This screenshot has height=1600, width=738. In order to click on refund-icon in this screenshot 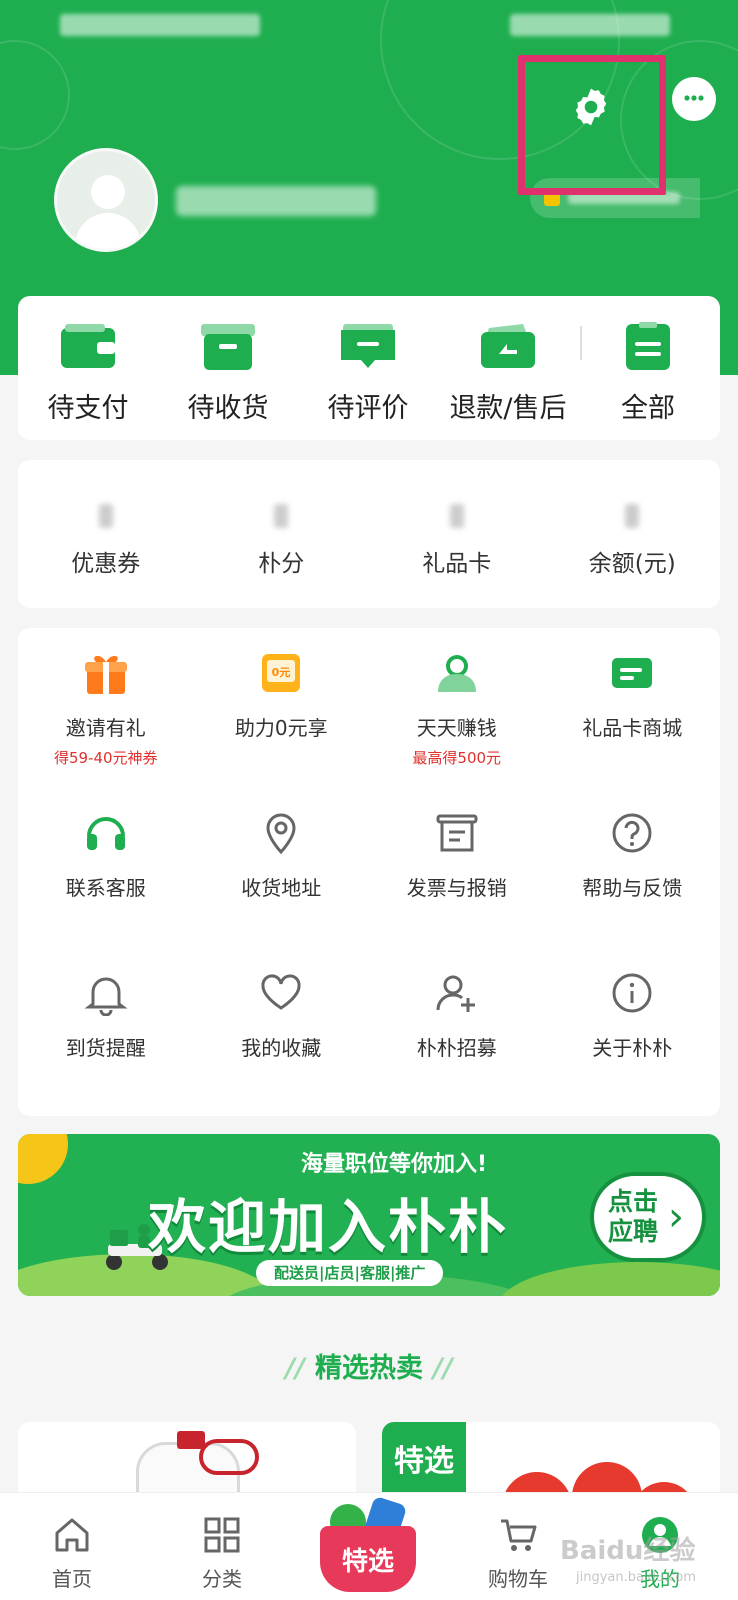, I will do `click(508, 347)`.